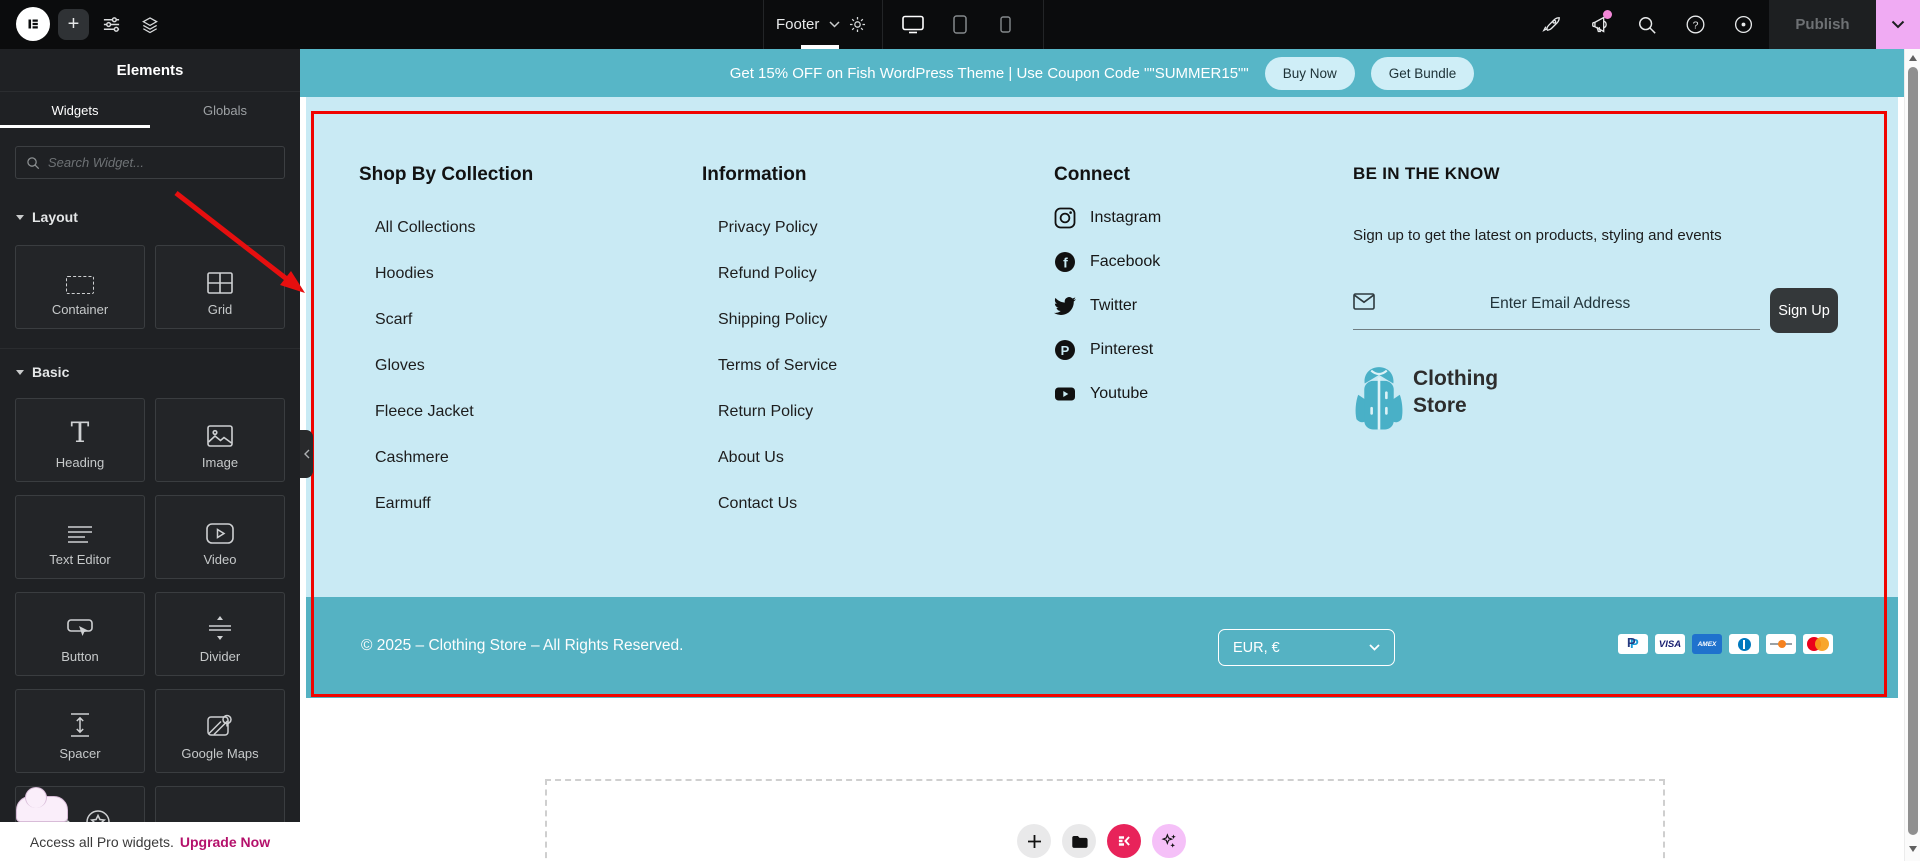  What do you see at coordinates (1422, 73) in the screenshot?
I see `get-bundle-button: Get Bundle` at bounding box center [1422, 73].